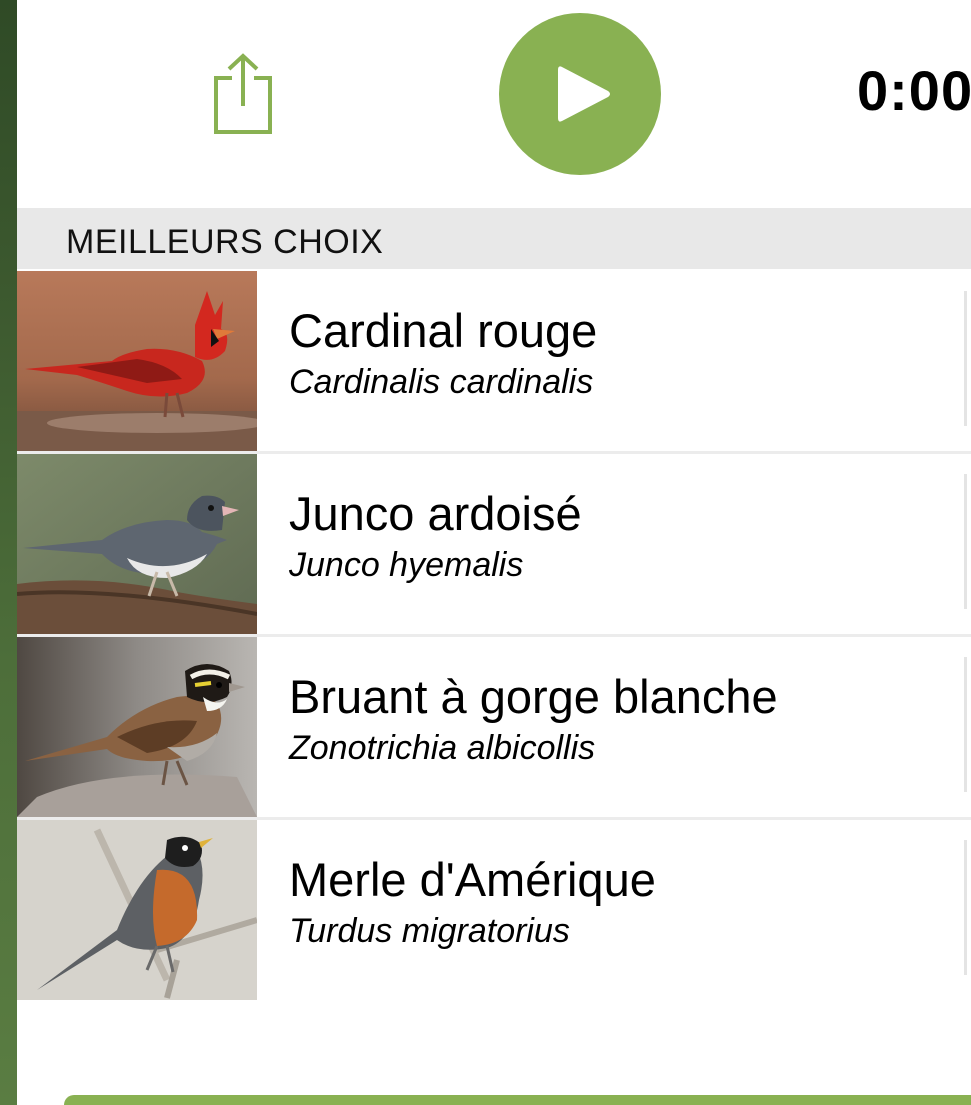 This screenshot has width=971, height=1105. What do you see at coordinates (429, 931) in the screenshot?
I see `species-scientific-name: Turdus migratorius` at bounding box center [429, 931].